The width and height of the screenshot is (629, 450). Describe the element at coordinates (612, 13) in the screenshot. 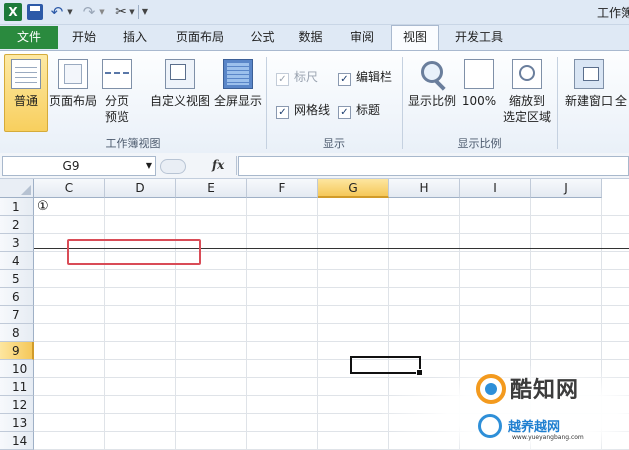

I see `window-title: 工作簿` at that location.